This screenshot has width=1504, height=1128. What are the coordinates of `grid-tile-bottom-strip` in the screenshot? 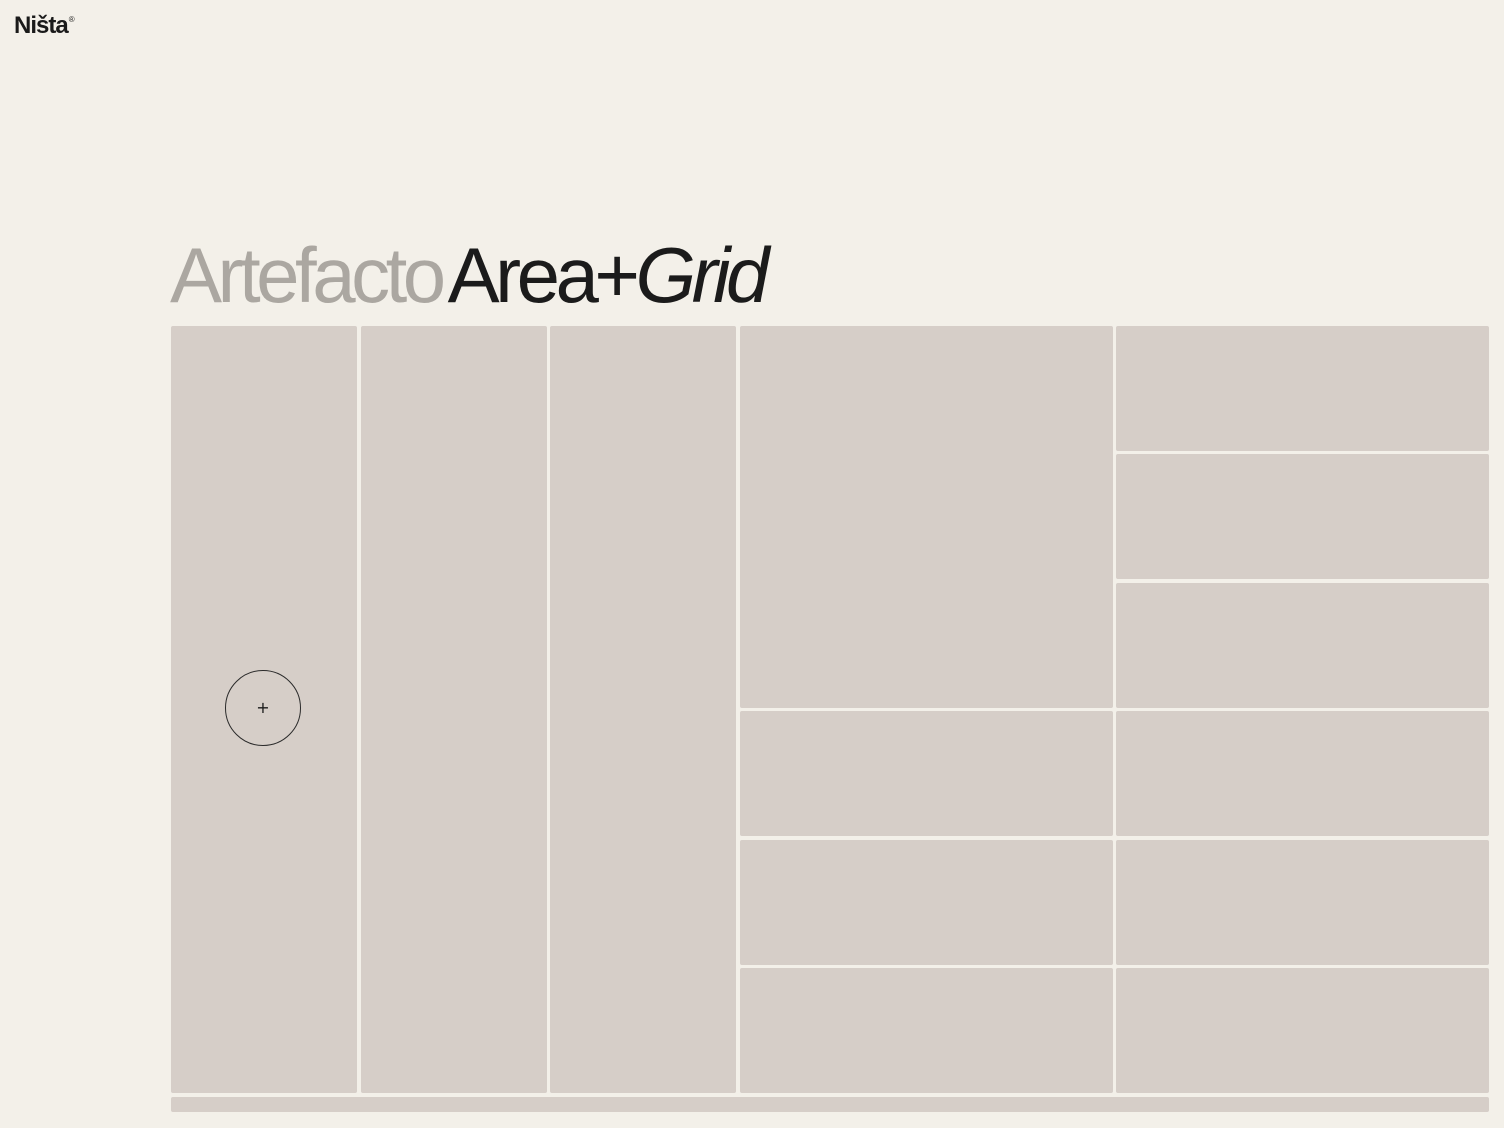 It's located at (830, 1104).